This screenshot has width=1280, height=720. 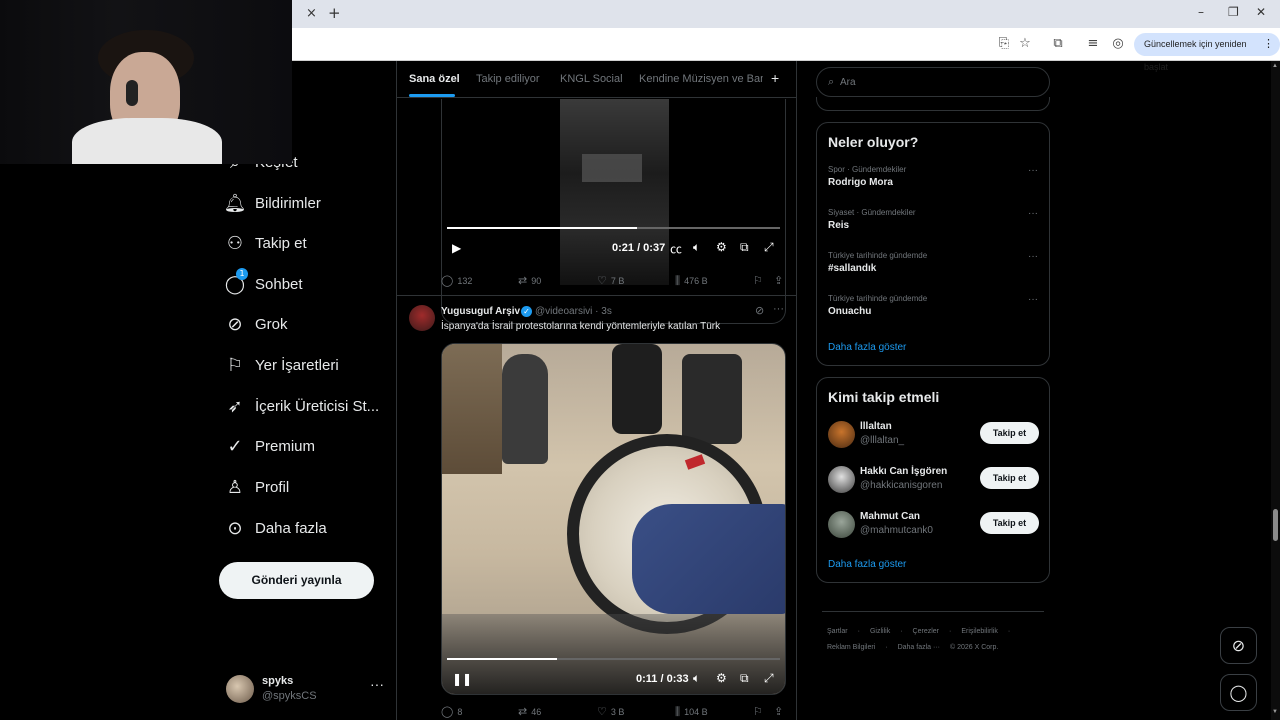 I want to click on footer-link-accessibility: Erişilebilirlik, so click(x=979, y=631).